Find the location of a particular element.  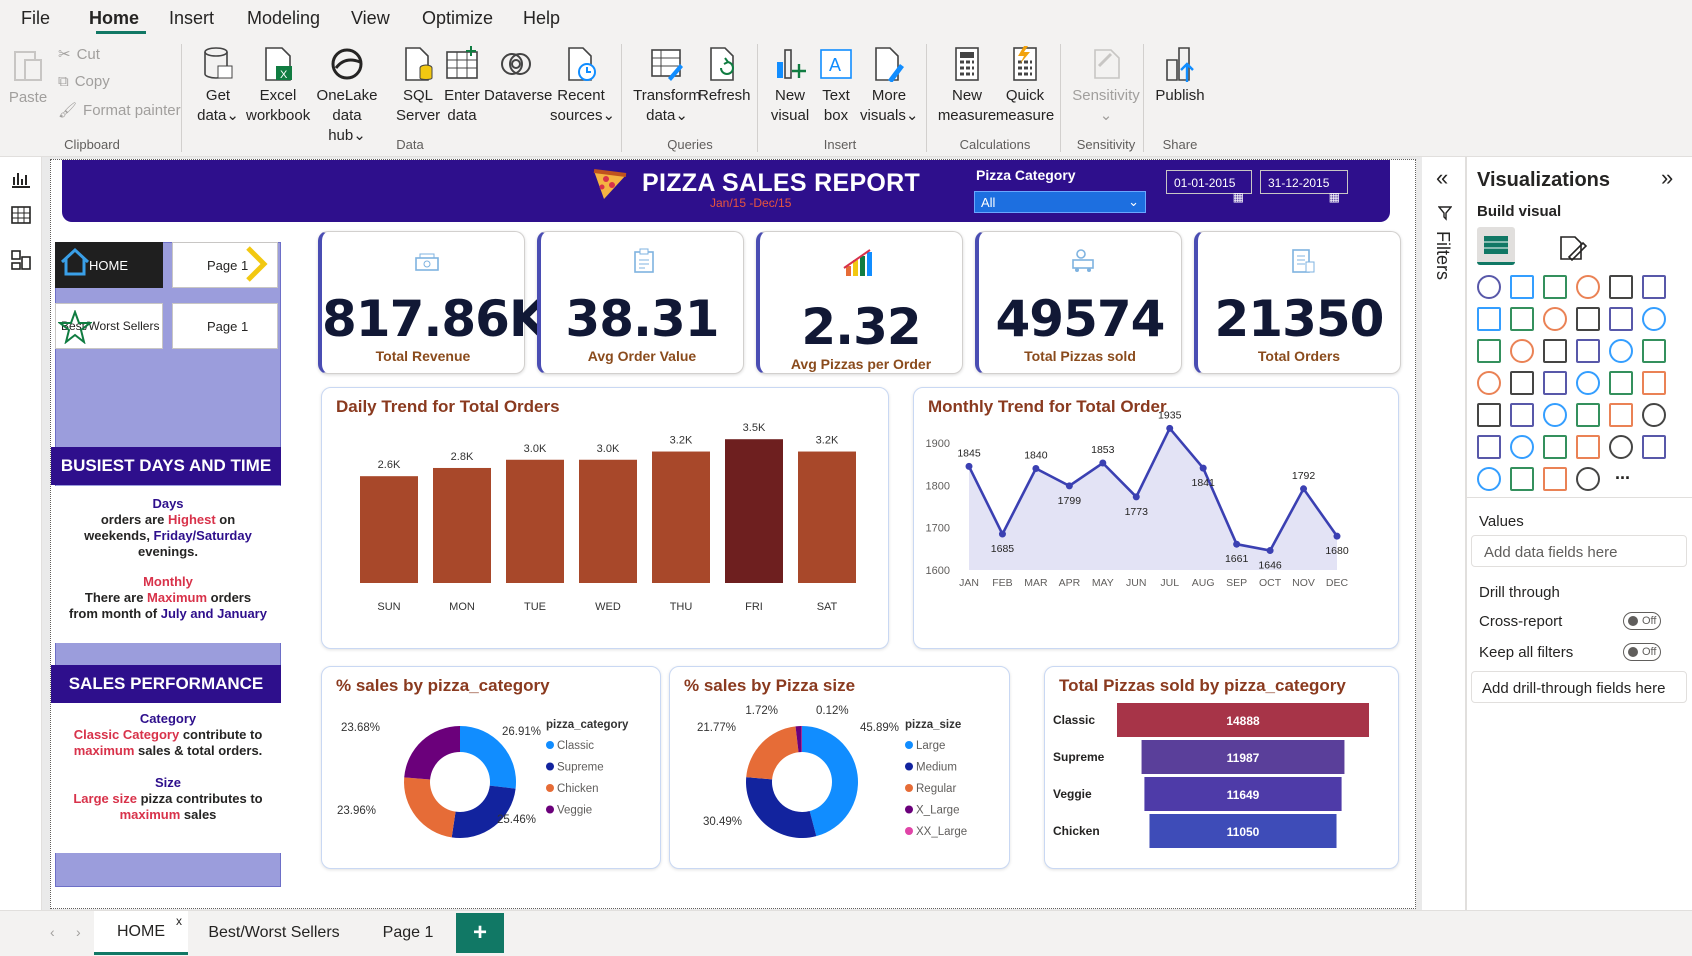

sensitivity-button: Sensitivity ⌄ is located at coordinates (1106, 86).